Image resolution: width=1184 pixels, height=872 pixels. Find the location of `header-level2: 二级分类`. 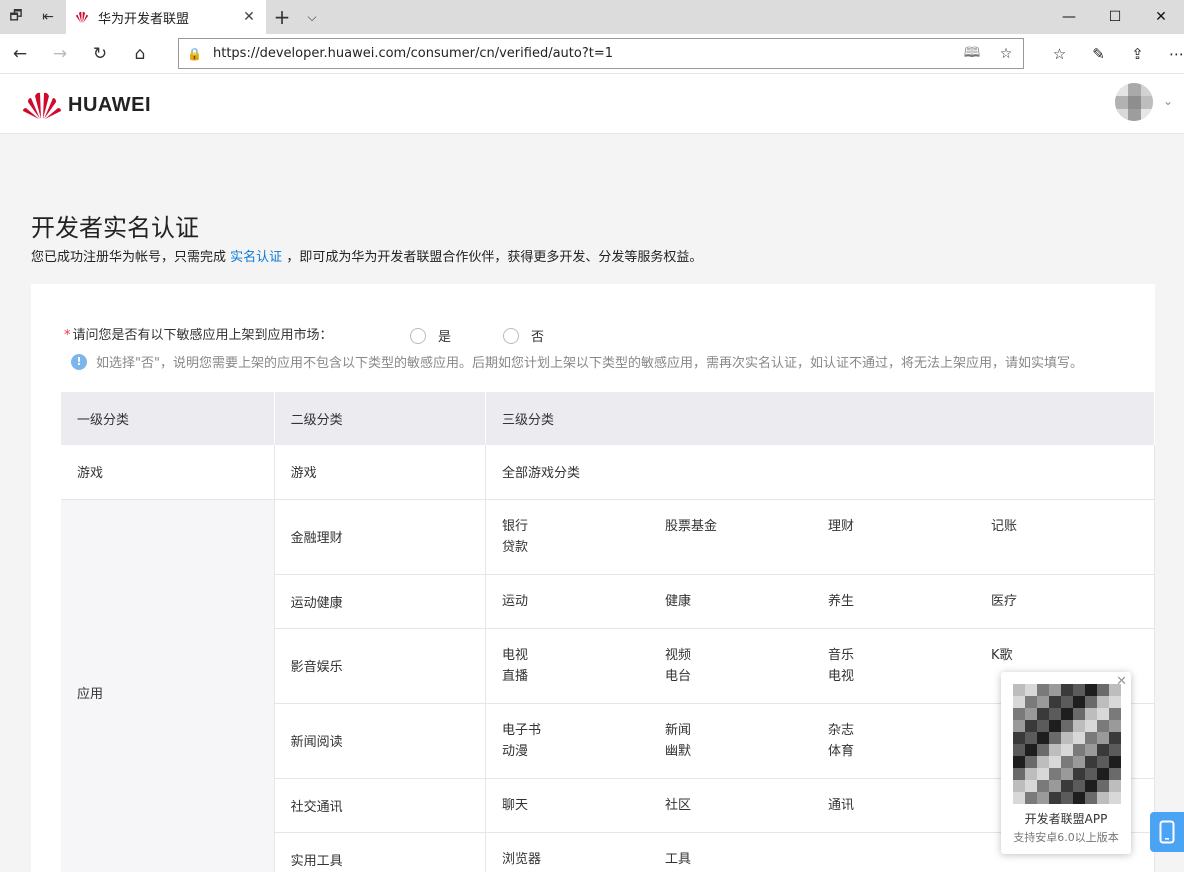

header-level2: 二级分类 is located at coordinates (380, 418).